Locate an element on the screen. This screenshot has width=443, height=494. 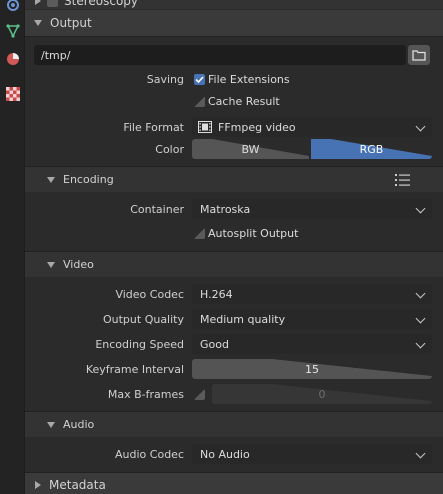
max-bframes-slider: 0 is located at coordinates (322, 394).